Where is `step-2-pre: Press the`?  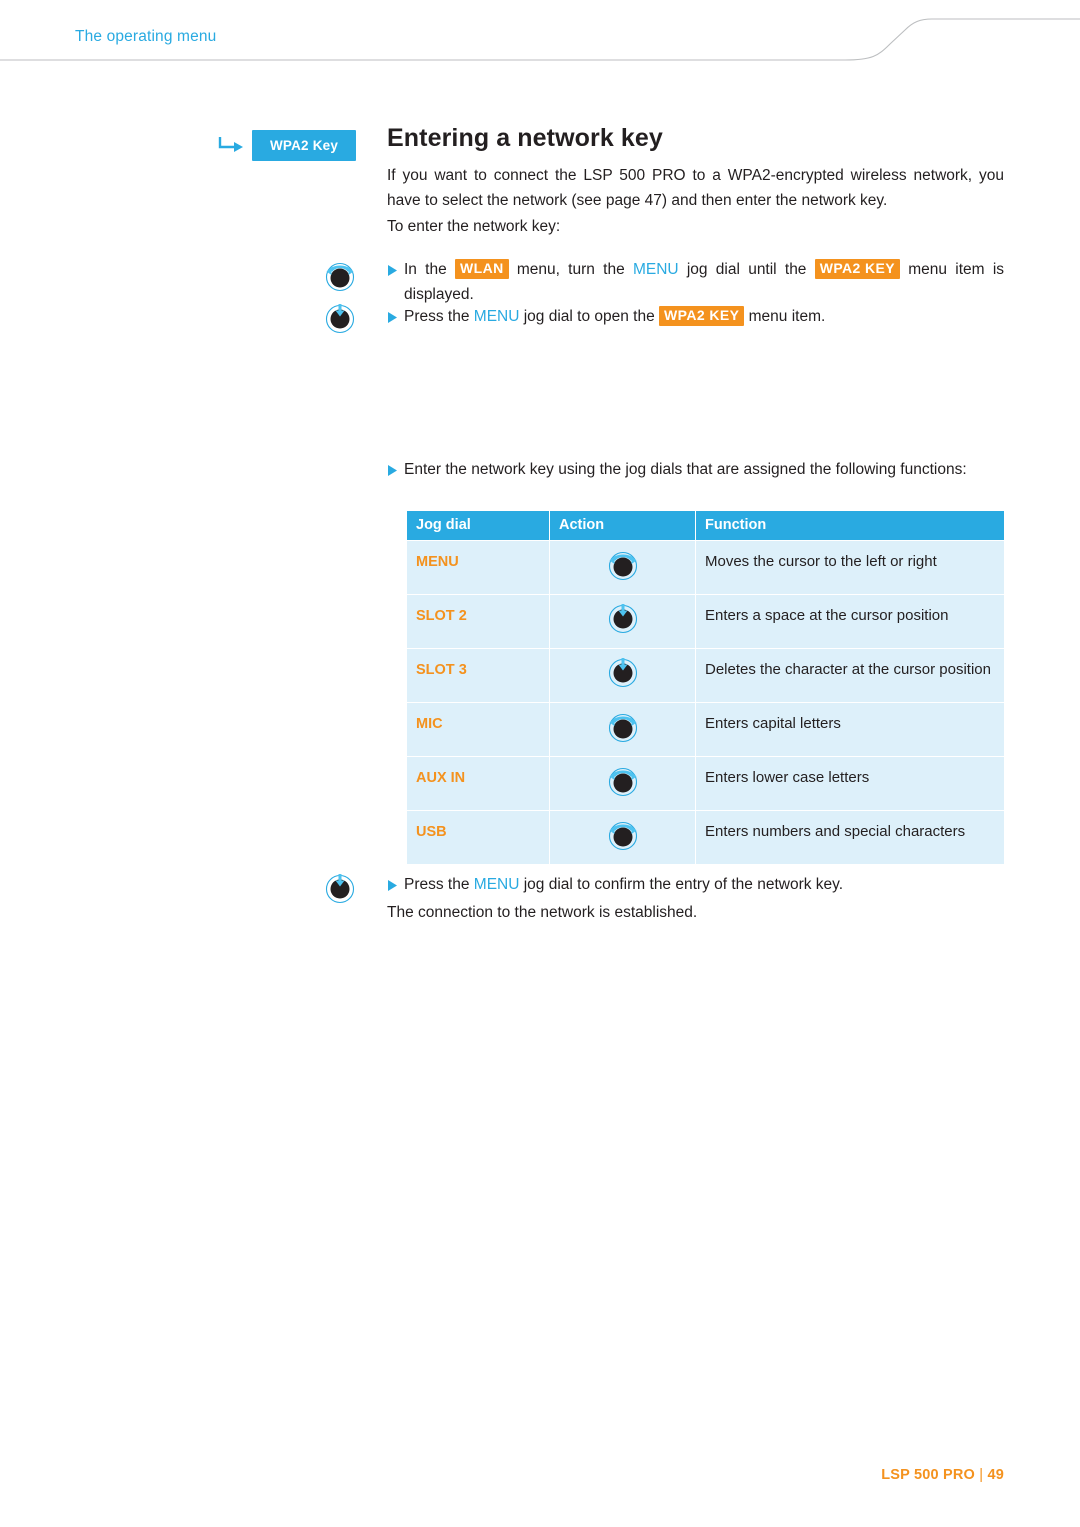 step-2-pre: Press the is located at coordinates (439, 316).